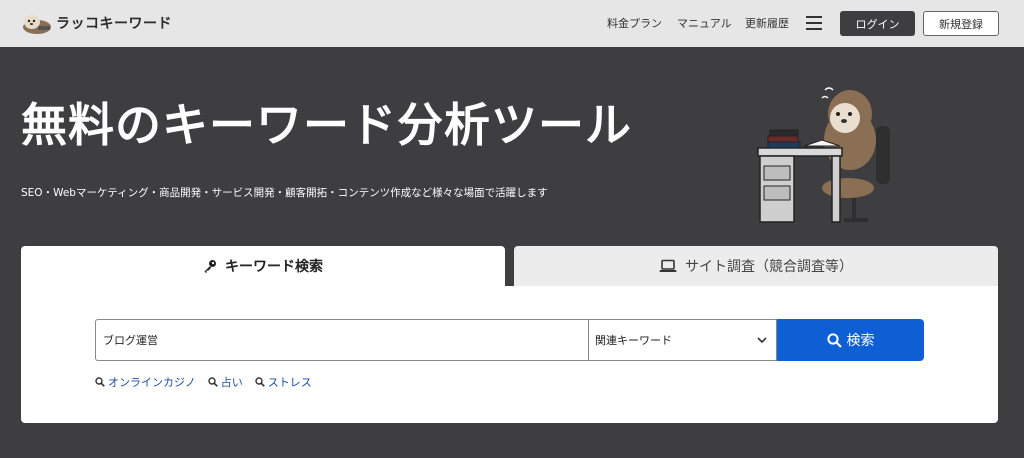 The image size is (1024, 458). Describe the element at coordinates (877, 23) in the screenshot. I see `login-button: ログイン` at that location.